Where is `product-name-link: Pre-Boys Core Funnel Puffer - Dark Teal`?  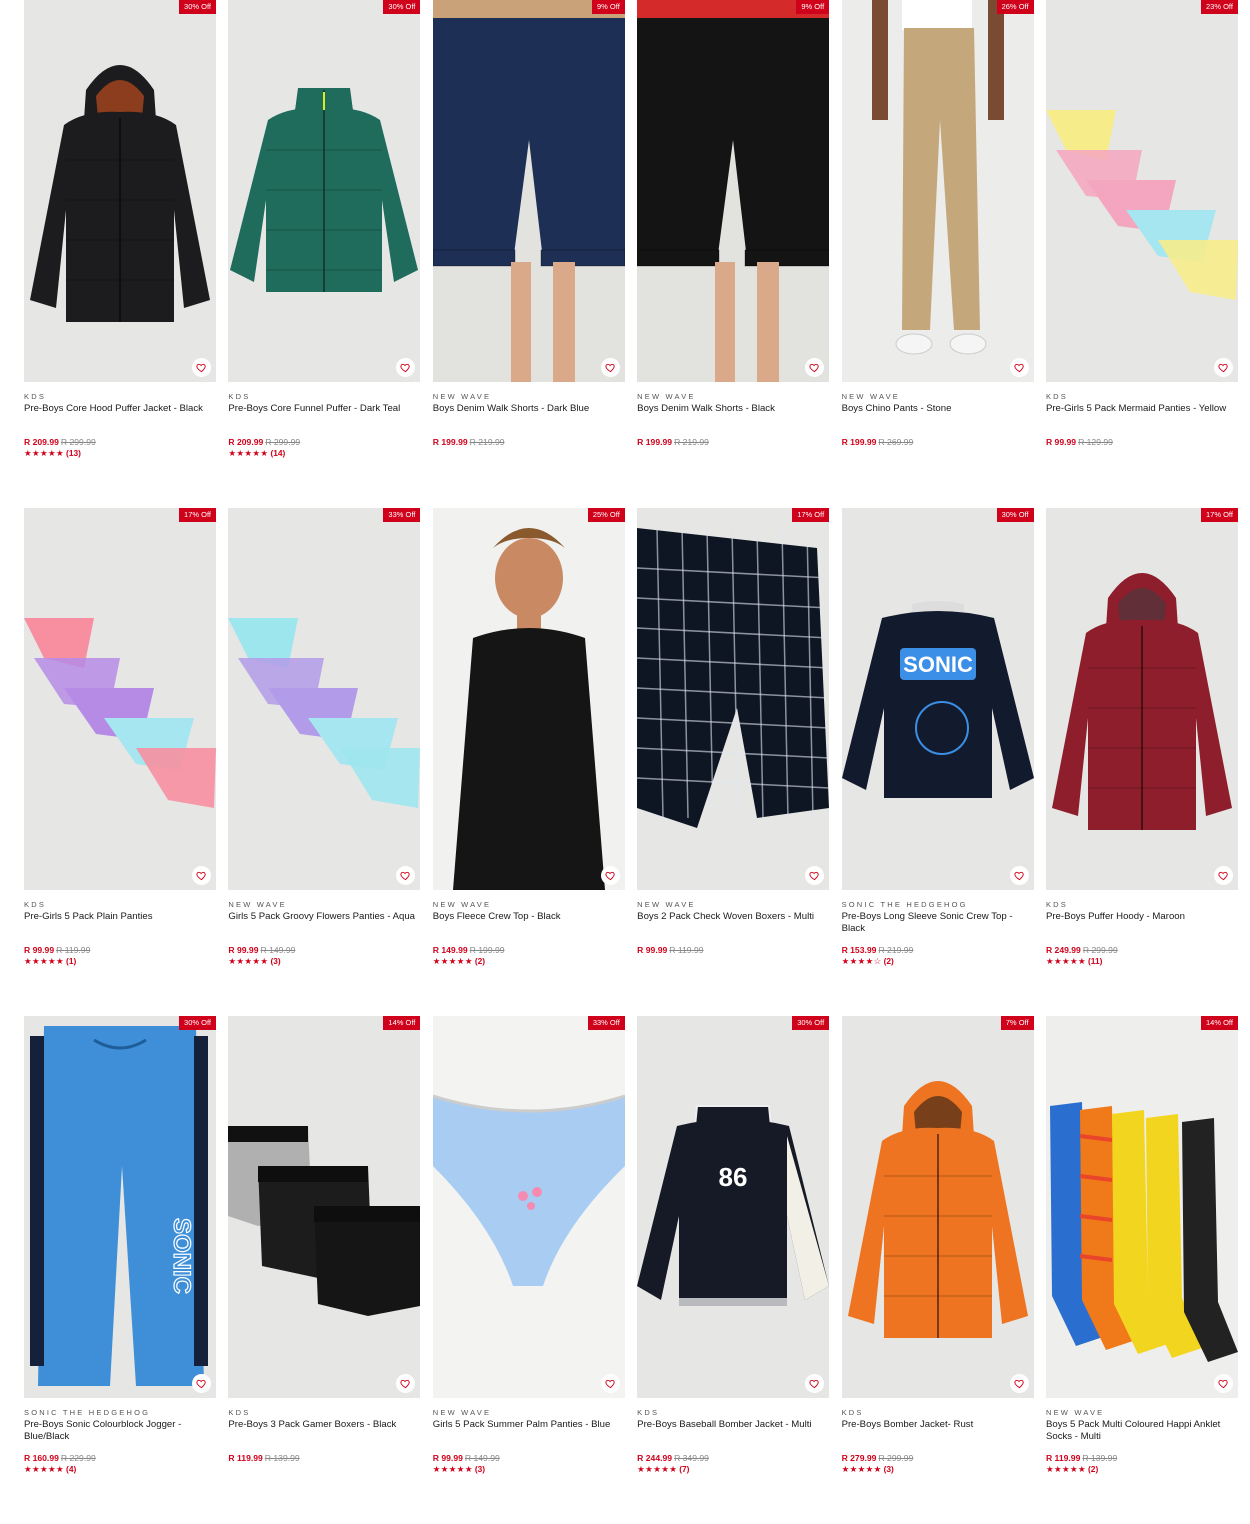 product-name-link: Pre-Boys Core Funnel Puffer - Dark Teal is located at coordinates (324, 420).